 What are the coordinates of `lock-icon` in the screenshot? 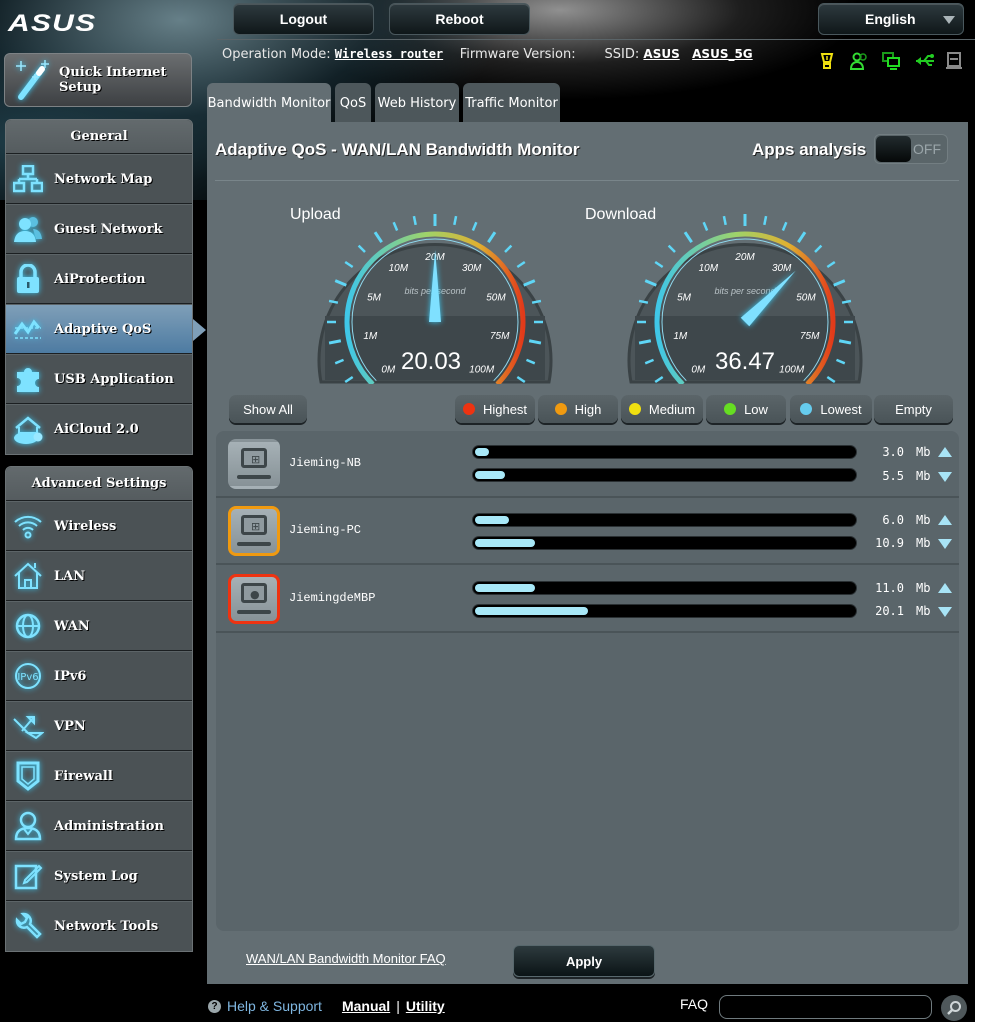 It's located at (28, 279).